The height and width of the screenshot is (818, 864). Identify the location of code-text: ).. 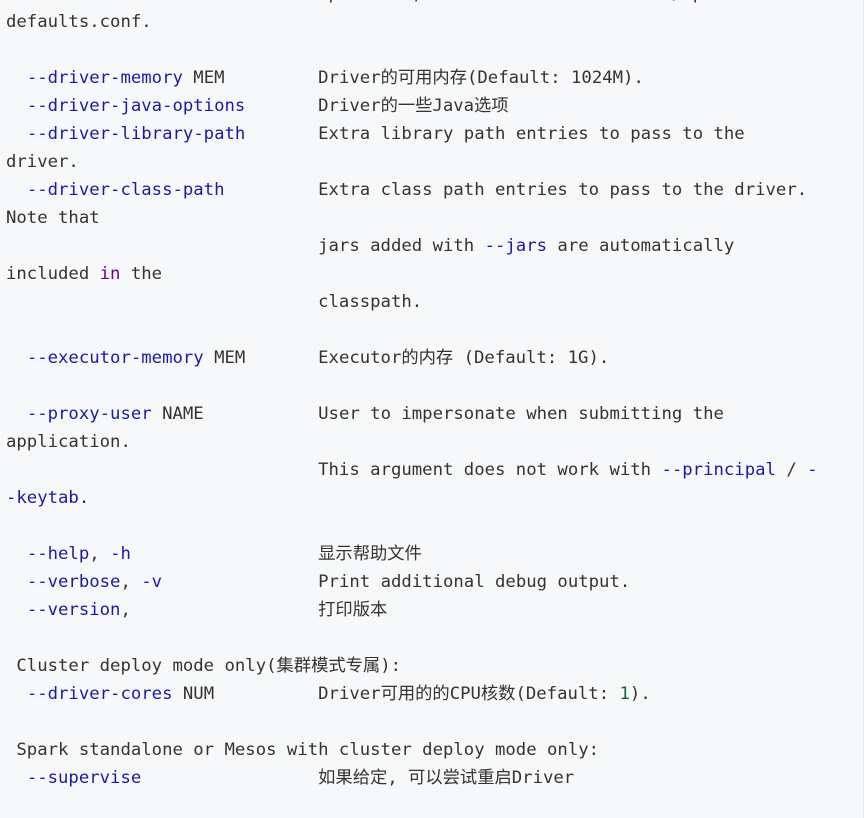
(640, 694).